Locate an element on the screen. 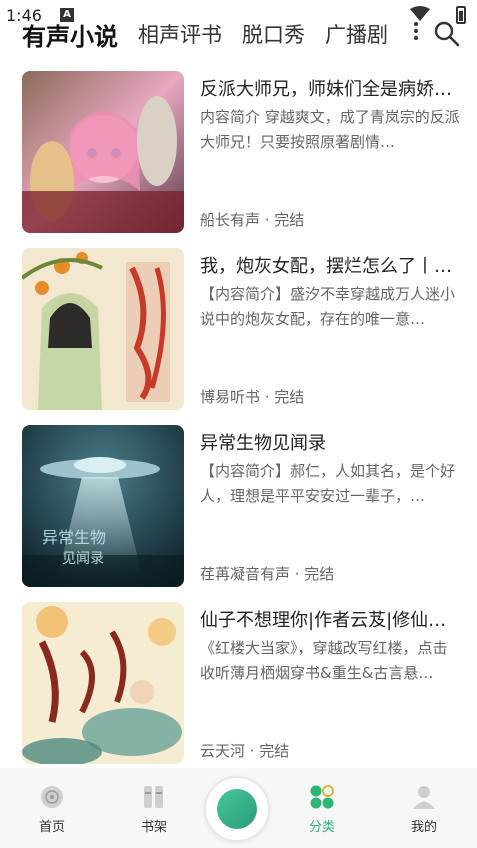  bookshelf-icon is located at coordinates (153, 797).